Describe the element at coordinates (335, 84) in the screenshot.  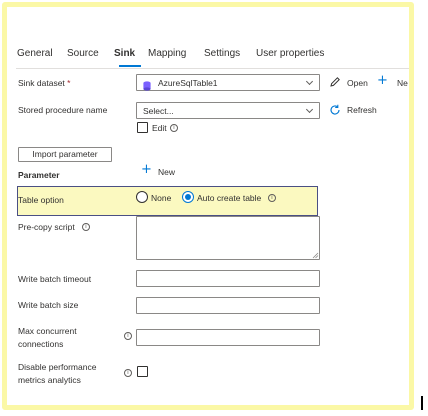
I see `pencil-icon` at that location.